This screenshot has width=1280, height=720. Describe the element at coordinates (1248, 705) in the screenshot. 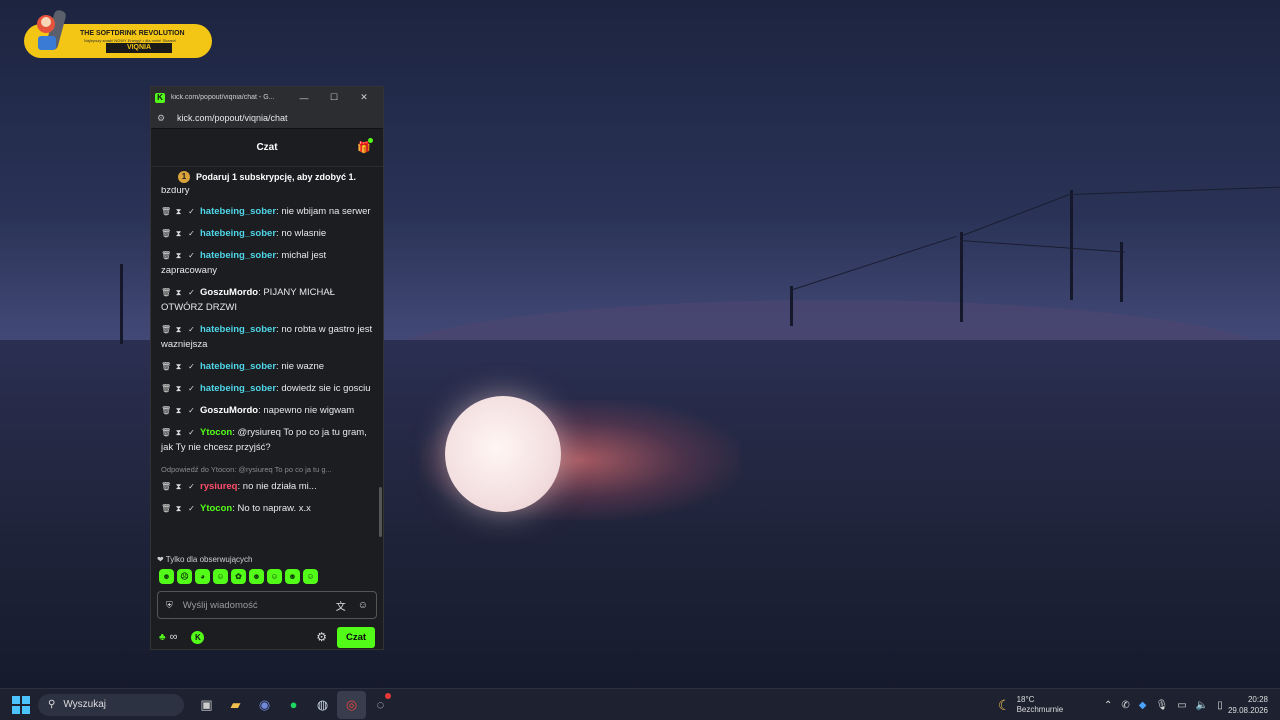

I see `taskbar-clock: 20:28 29.08.2026` at that location.